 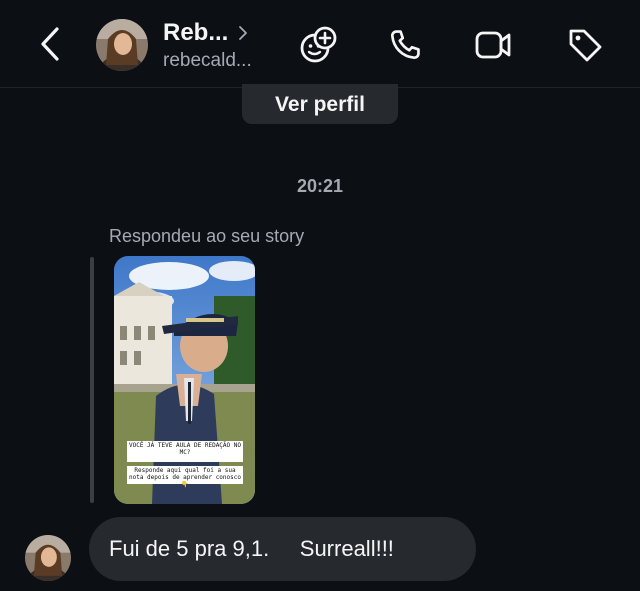 I want to click on back-button, so click(x=50, y=44).